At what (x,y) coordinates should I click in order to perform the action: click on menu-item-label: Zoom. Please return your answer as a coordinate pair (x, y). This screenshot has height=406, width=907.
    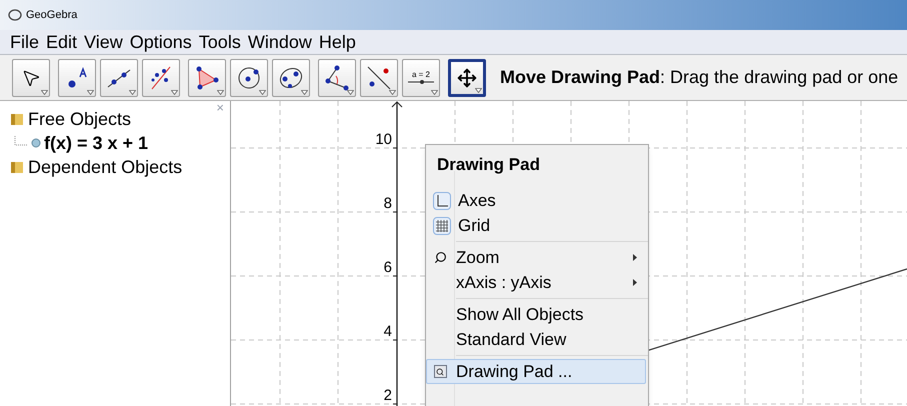
    Looking at the image, I should click on (478, 257).